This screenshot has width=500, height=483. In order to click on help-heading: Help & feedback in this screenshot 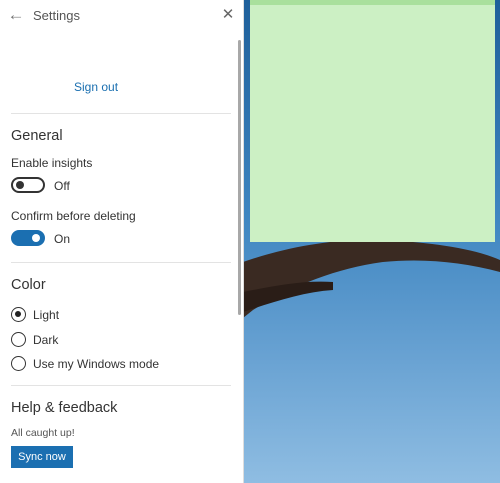, I will do `click(64, 408)`.